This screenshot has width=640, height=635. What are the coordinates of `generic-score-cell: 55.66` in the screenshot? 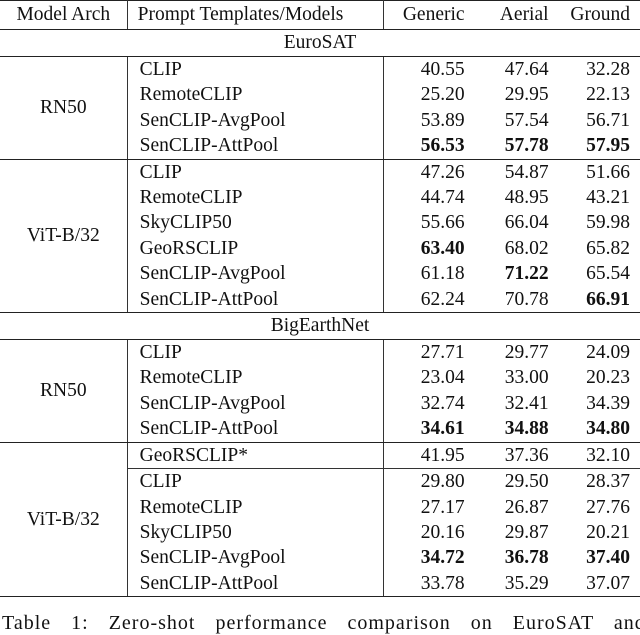 It's located at (442, 223).